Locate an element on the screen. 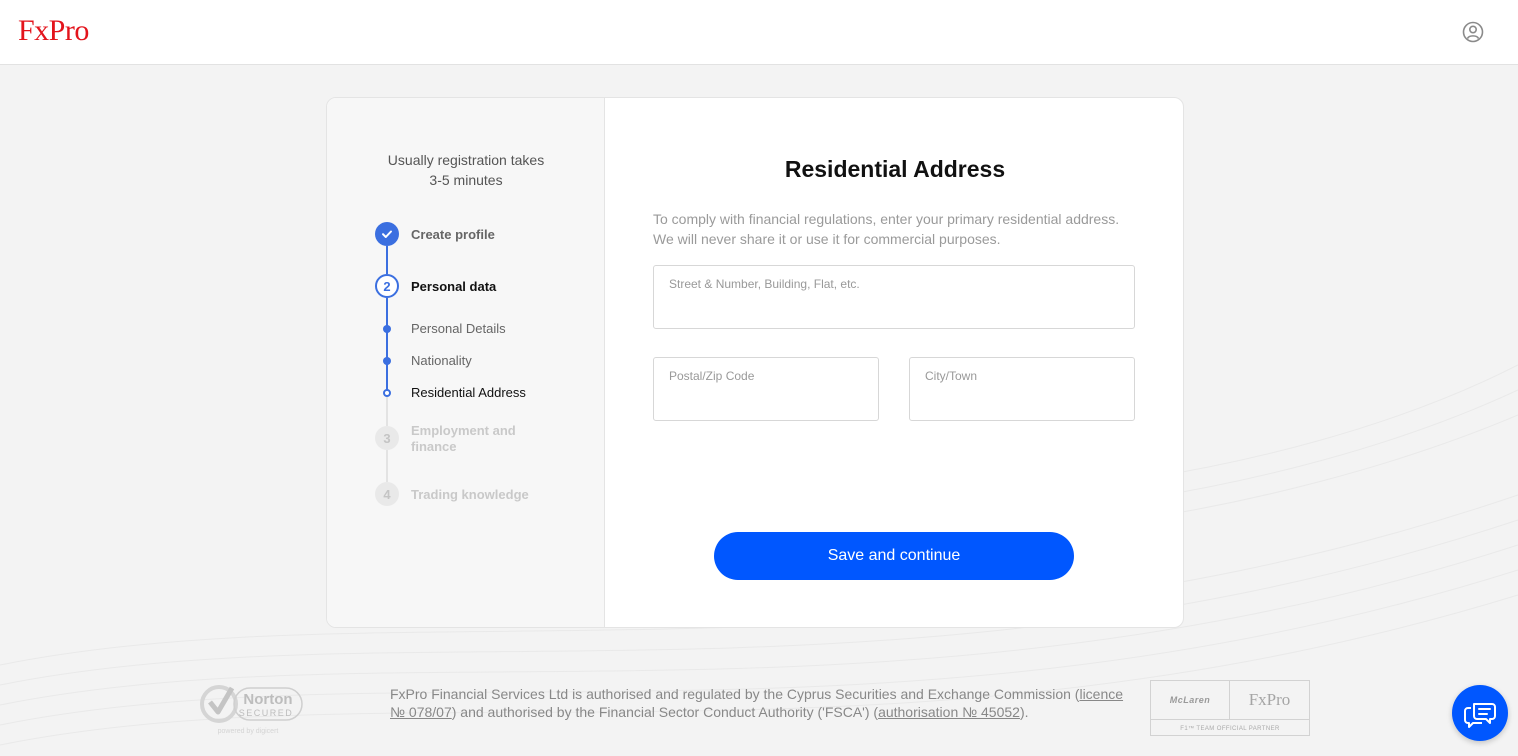 The image size is (1518, 756). partner-caption: F1™ TEAM OFFICIAL PARTNER is located at coordinates (1230, 728).